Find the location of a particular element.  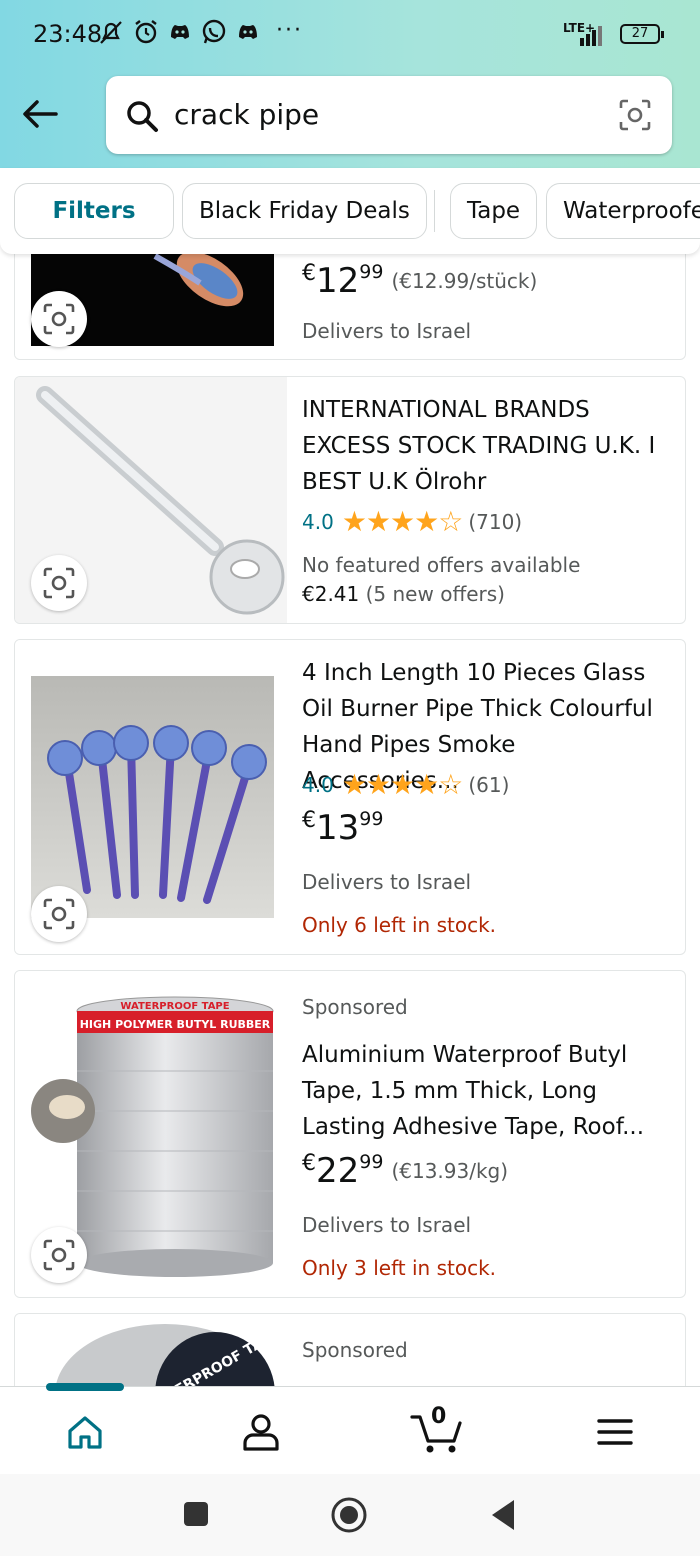

stock-warning: Only 3 left in stock. is located at coordinates (399, 1268).